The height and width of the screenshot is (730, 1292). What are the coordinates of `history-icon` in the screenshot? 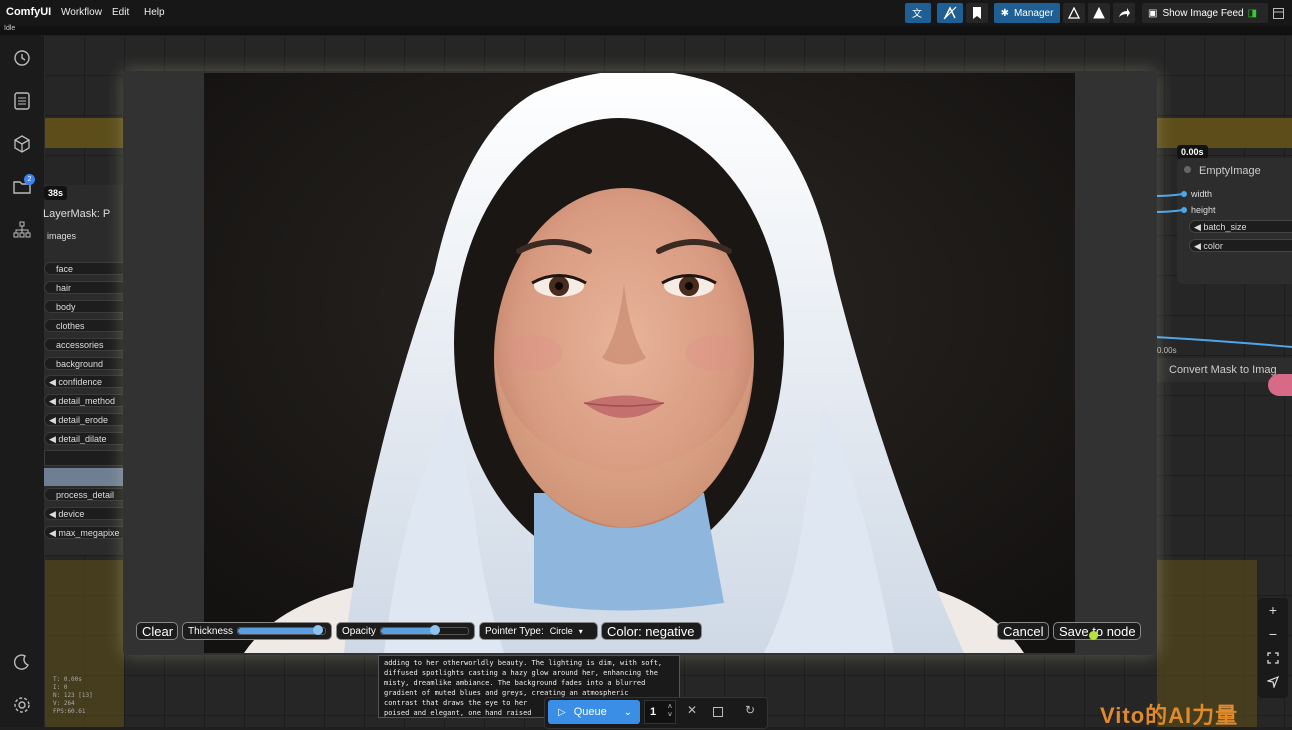 It's located at (22, 58).